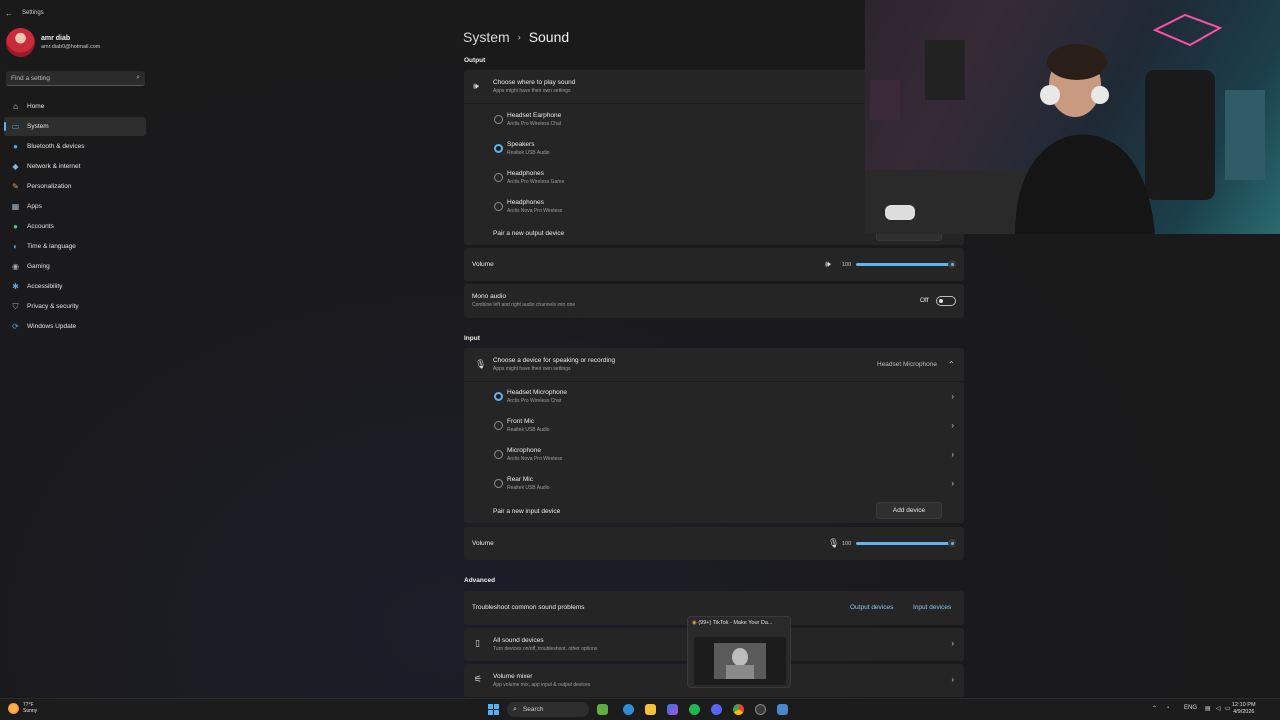 The image size is (1280, 720). What do you see at coordinates (477, 643) in the screenshot?
I see `speaker-device-icon: ▯` at bounding box center [477, 643].